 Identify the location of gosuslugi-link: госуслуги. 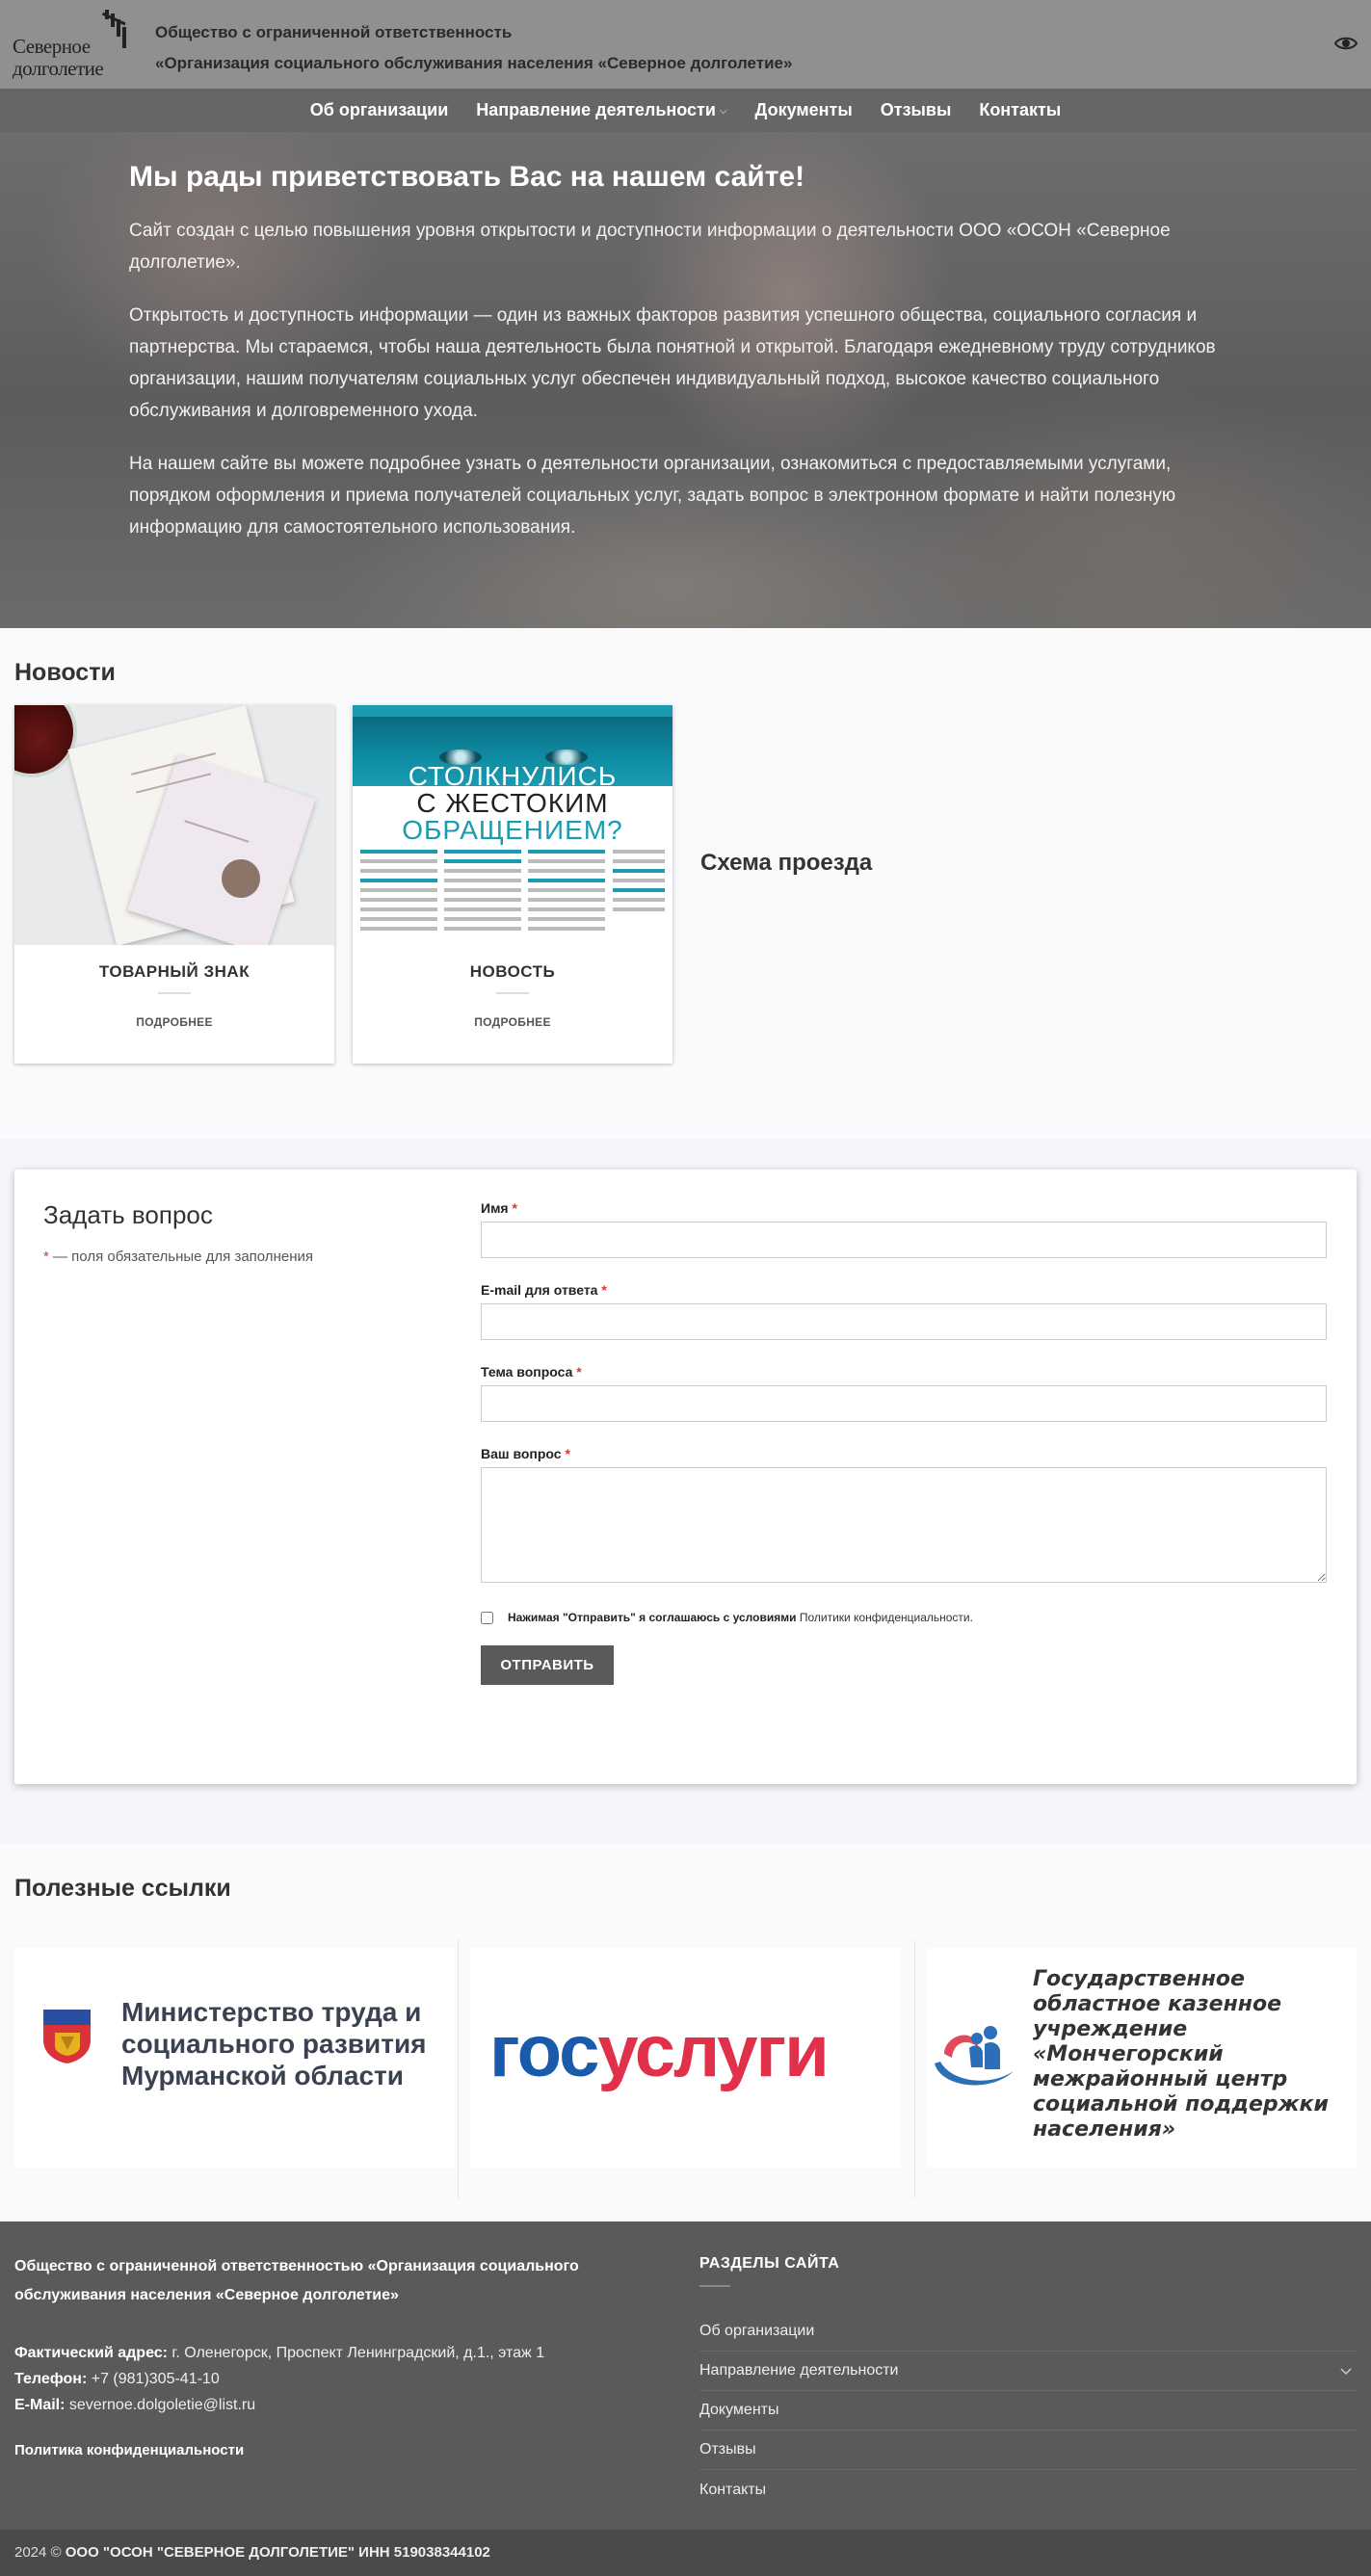
(685, 2058).